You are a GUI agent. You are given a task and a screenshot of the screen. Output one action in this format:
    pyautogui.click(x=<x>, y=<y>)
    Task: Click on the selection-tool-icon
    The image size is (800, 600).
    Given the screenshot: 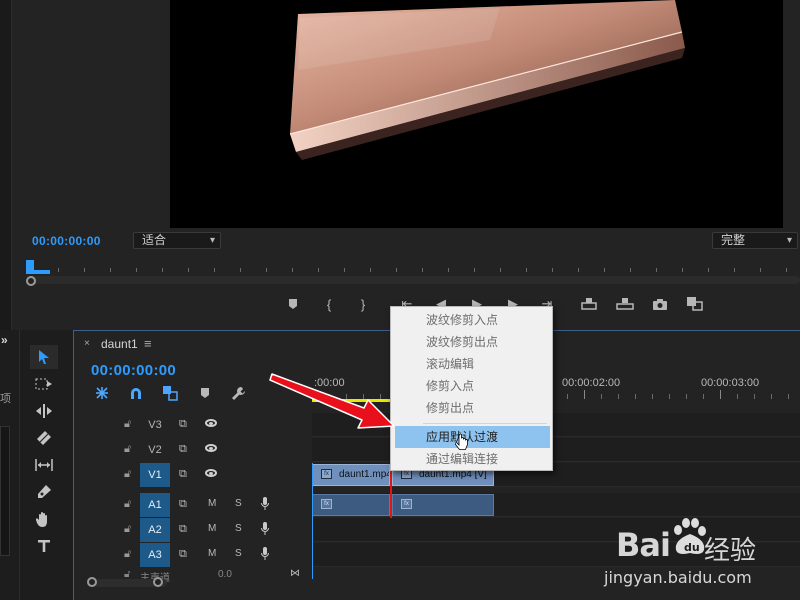 What is the action you would take?
    pyautogui.click(x=44, y=357)
    